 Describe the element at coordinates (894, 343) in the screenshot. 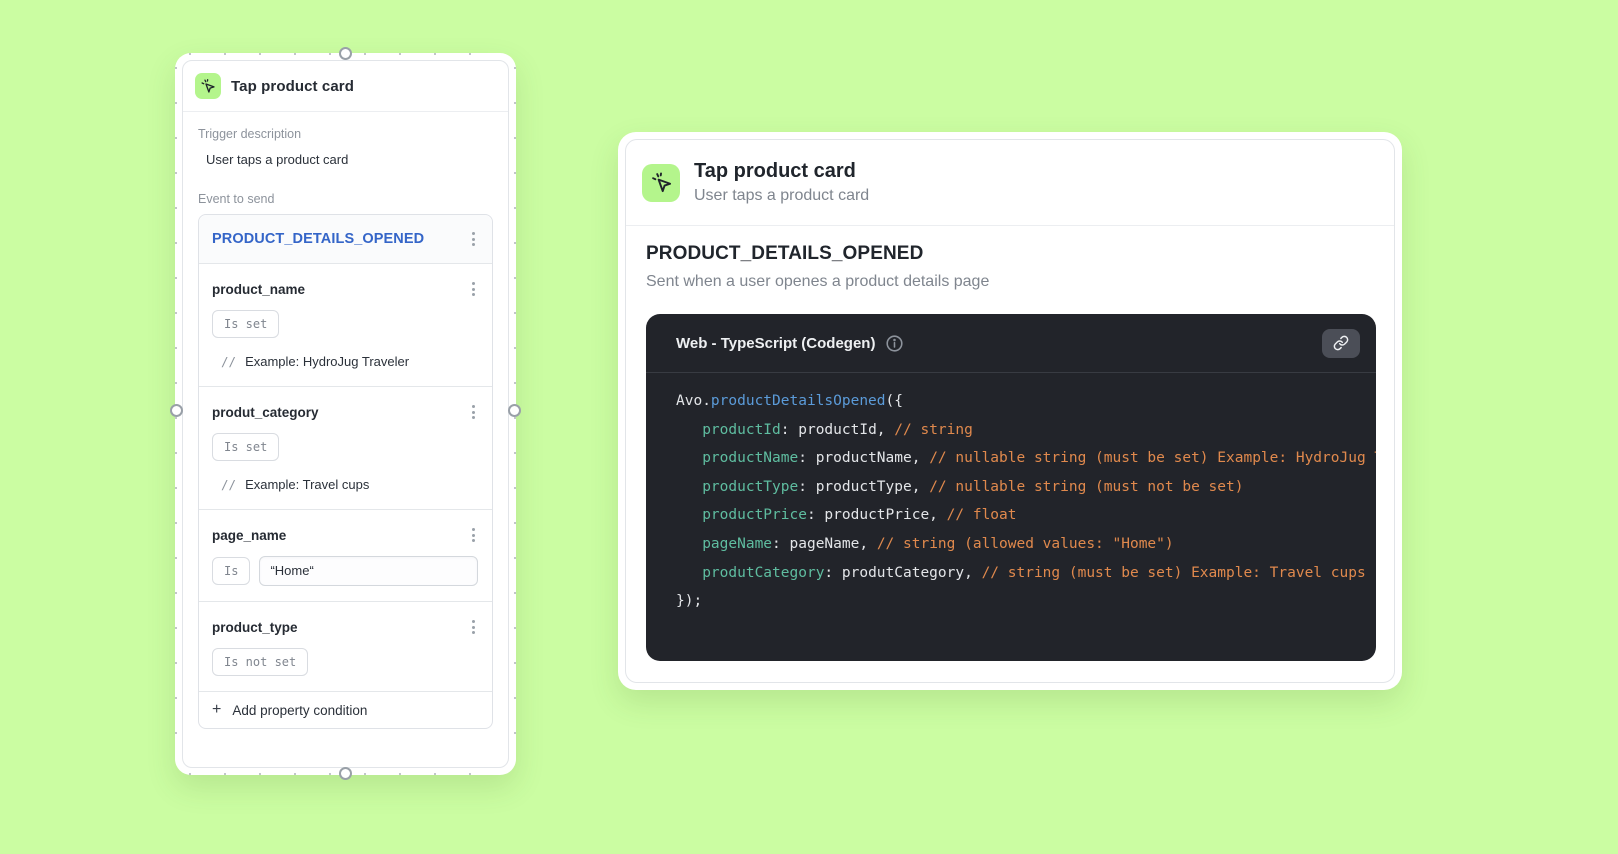

I see `info-circle-icon` at that location.